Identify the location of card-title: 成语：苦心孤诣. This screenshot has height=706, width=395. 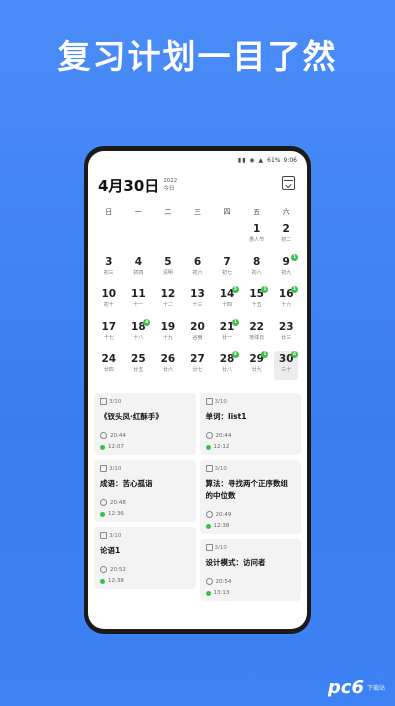
(126, 483).